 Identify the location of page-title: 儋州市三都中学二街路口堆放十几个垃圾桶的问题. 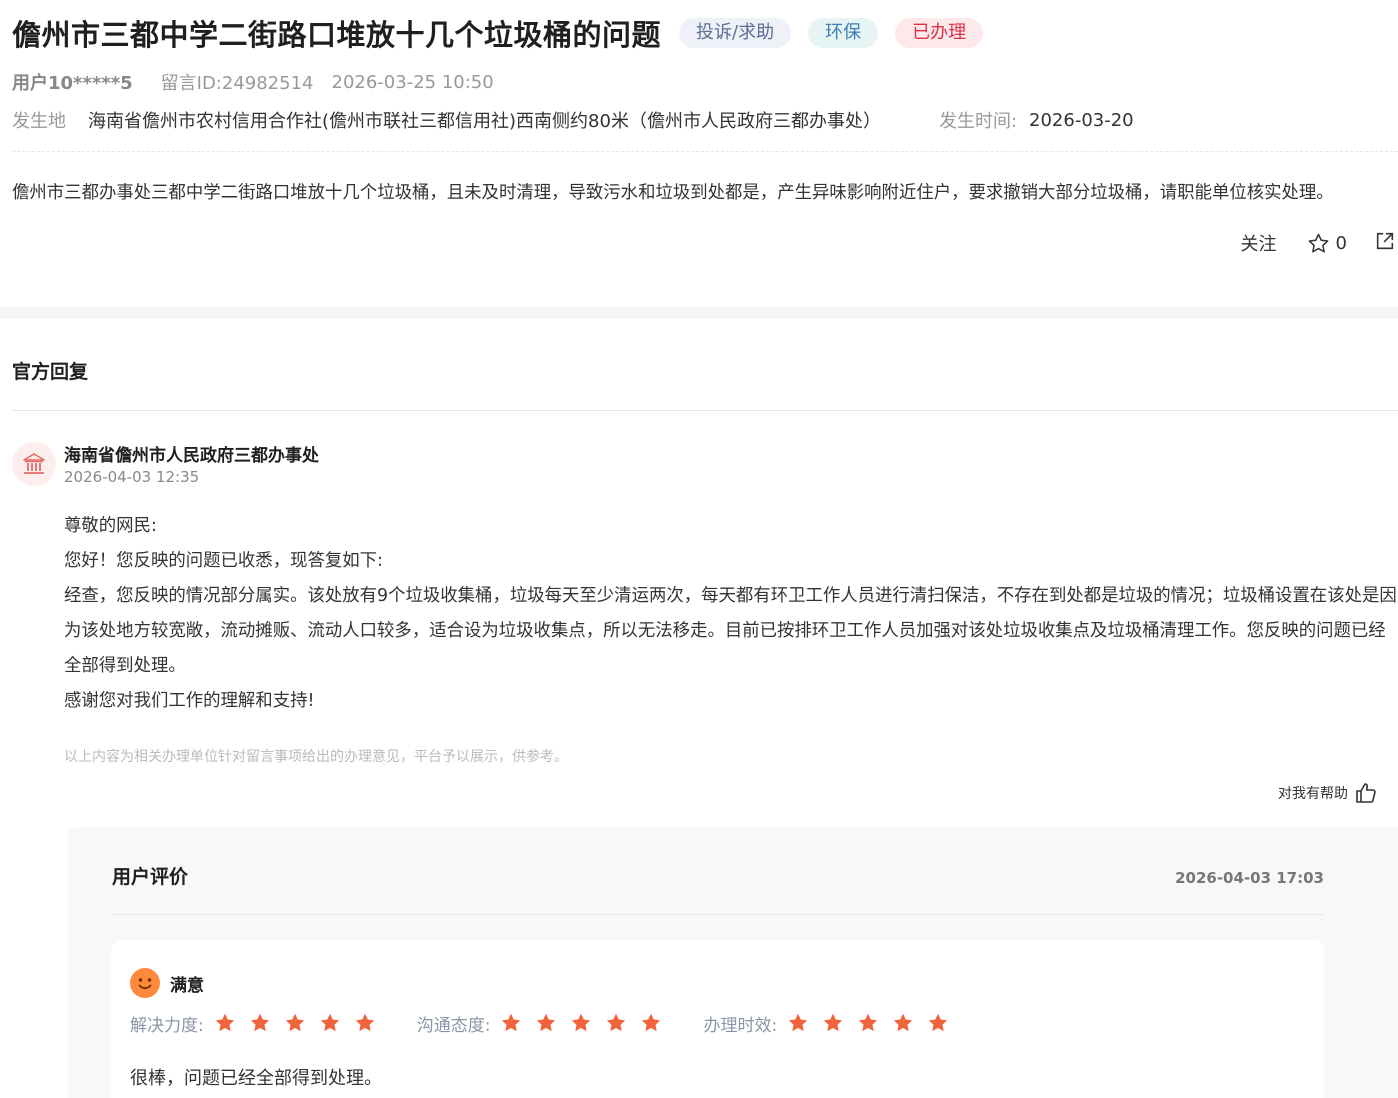
(337, 35).